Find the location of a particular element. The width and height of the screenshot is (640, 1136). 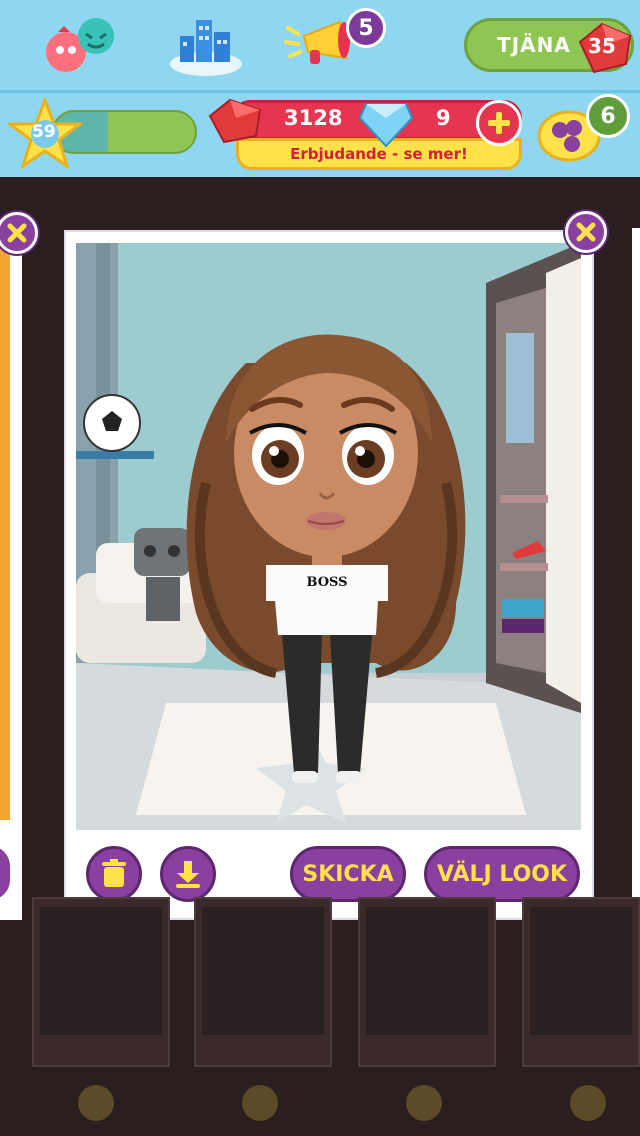

choose-look-button: VÄLJ LOOK is located at coordinates (502, 874).